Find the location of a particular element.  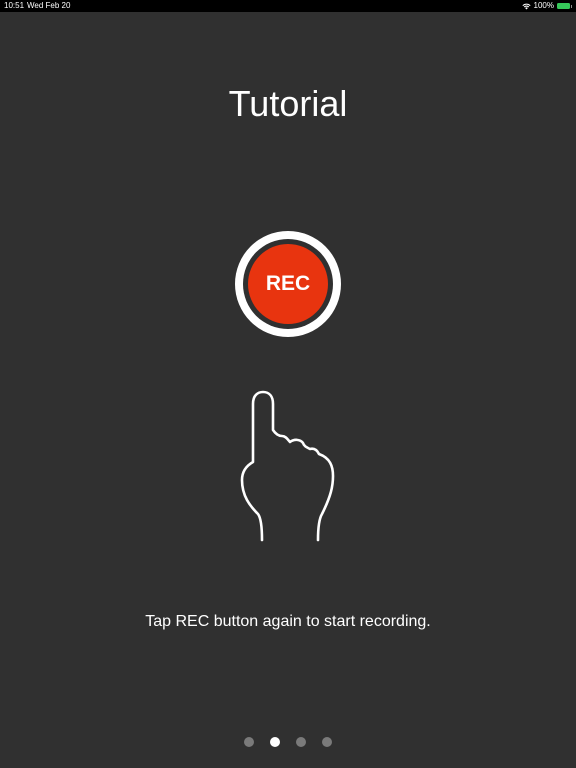

battery-icon is located at coordinates (564, 6).